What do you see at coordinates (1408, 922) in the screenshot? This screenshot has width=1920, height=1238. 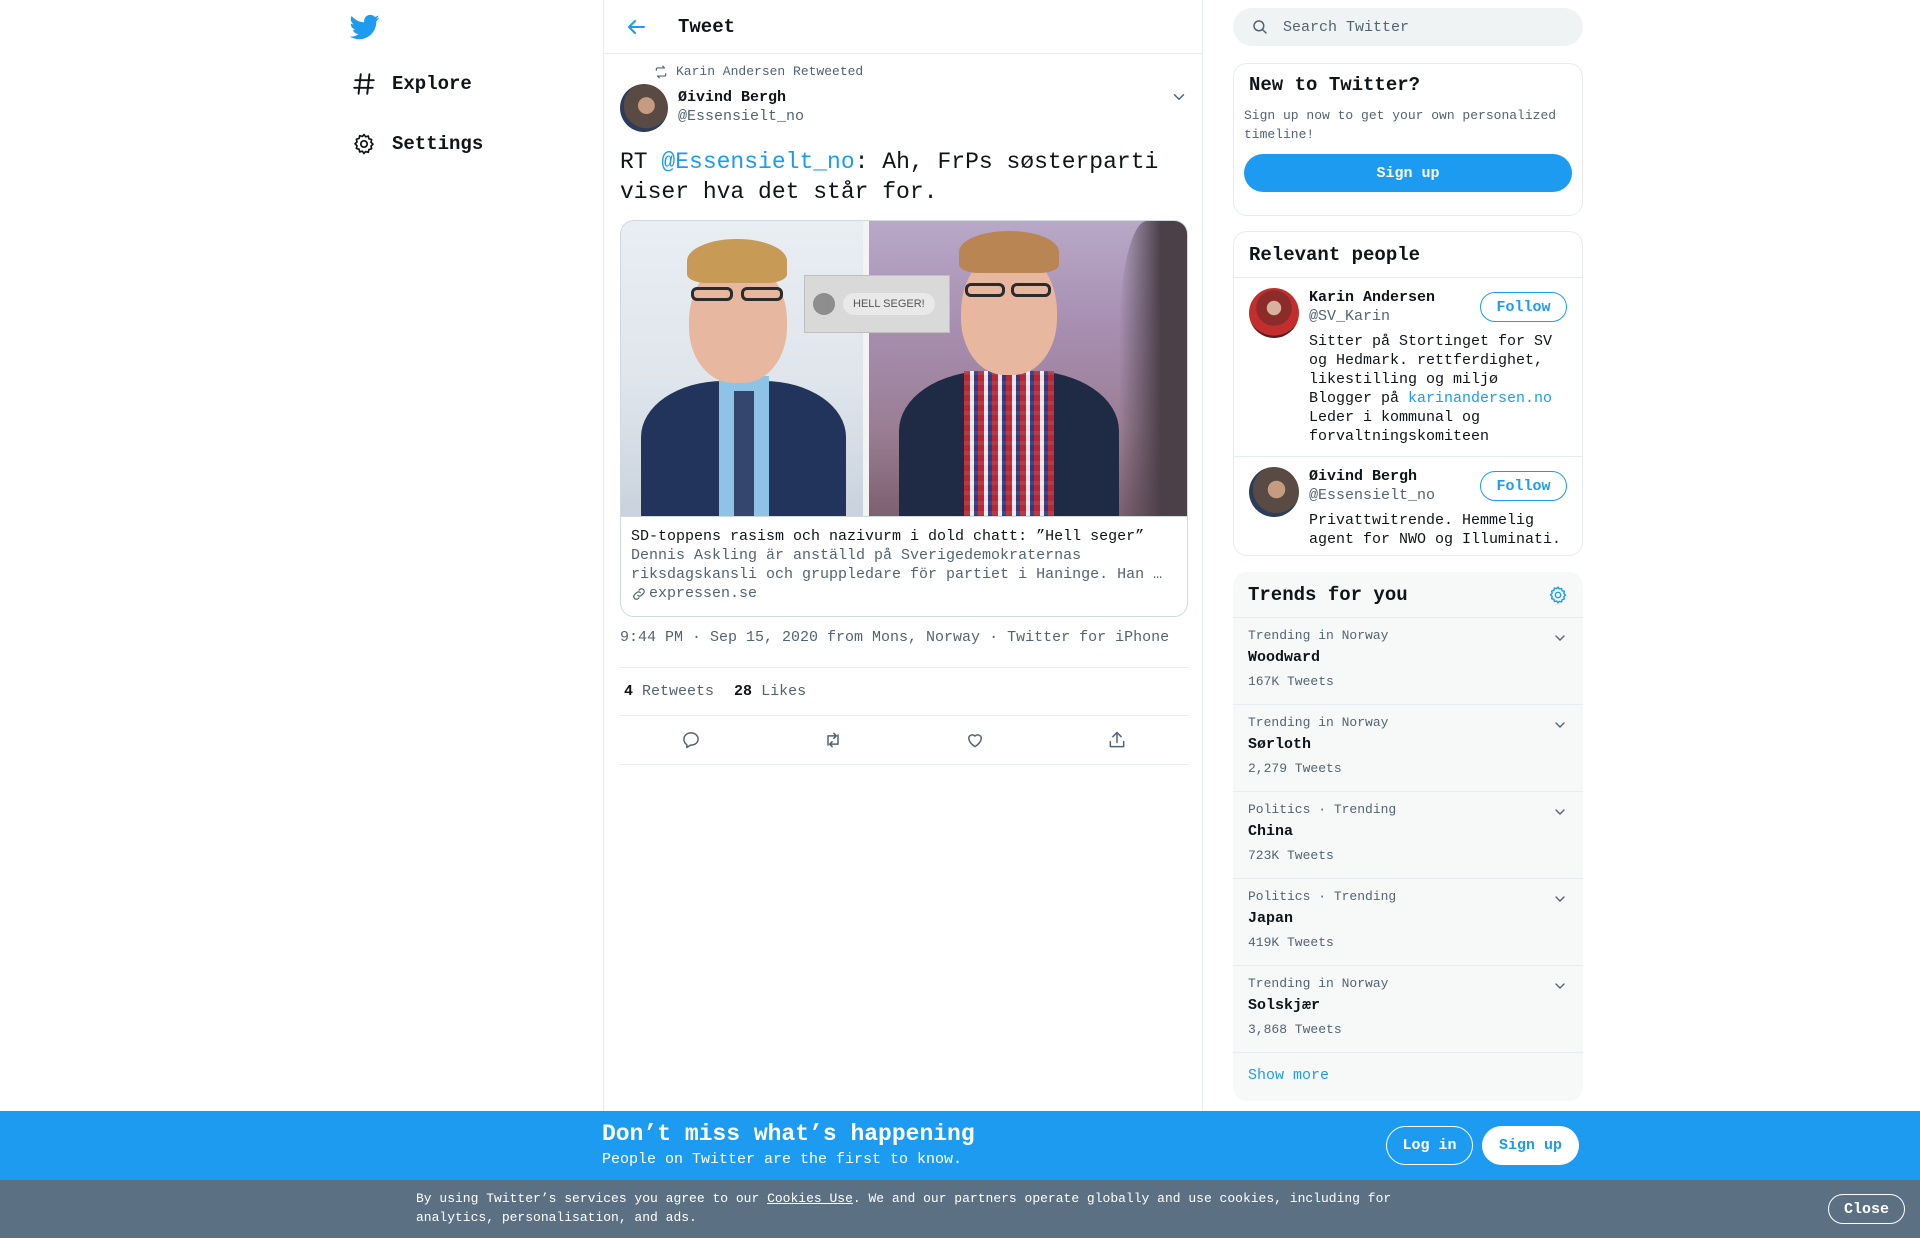 I see `trend-item: Politics · Trending Japan 419K Tweets` at bounding box center [1408, 922].